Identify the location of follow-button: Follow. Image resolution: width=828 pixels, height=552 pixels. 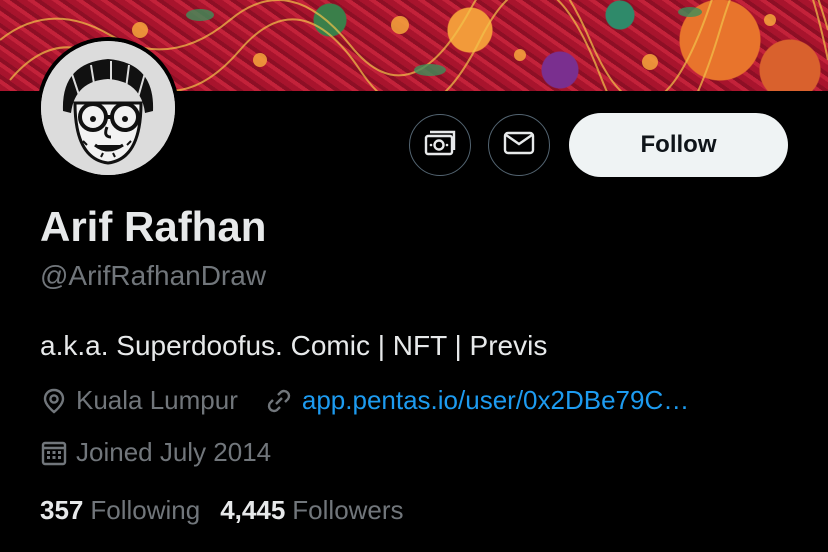
(678, 145).